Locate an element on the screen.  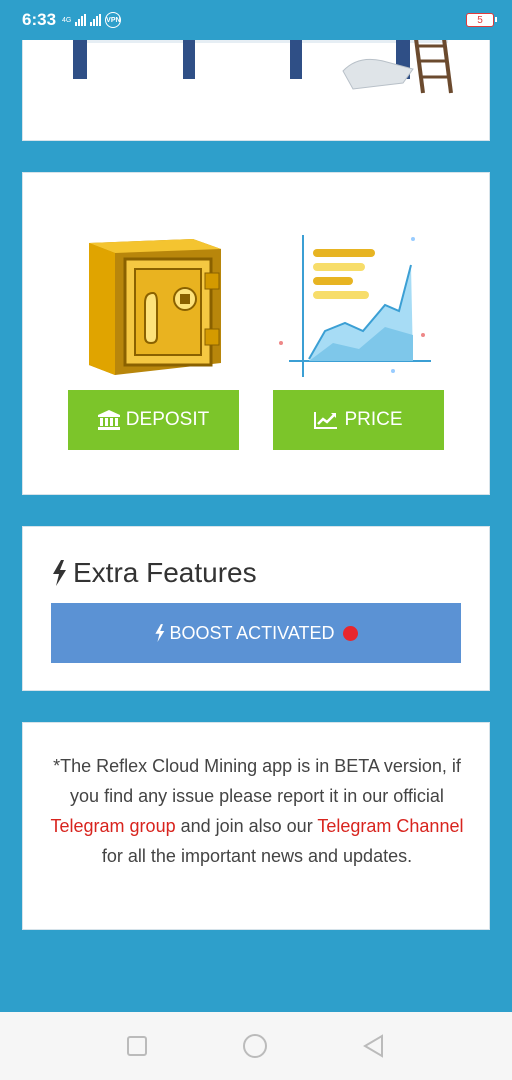
home-button is located at coordinates (255, 1046).